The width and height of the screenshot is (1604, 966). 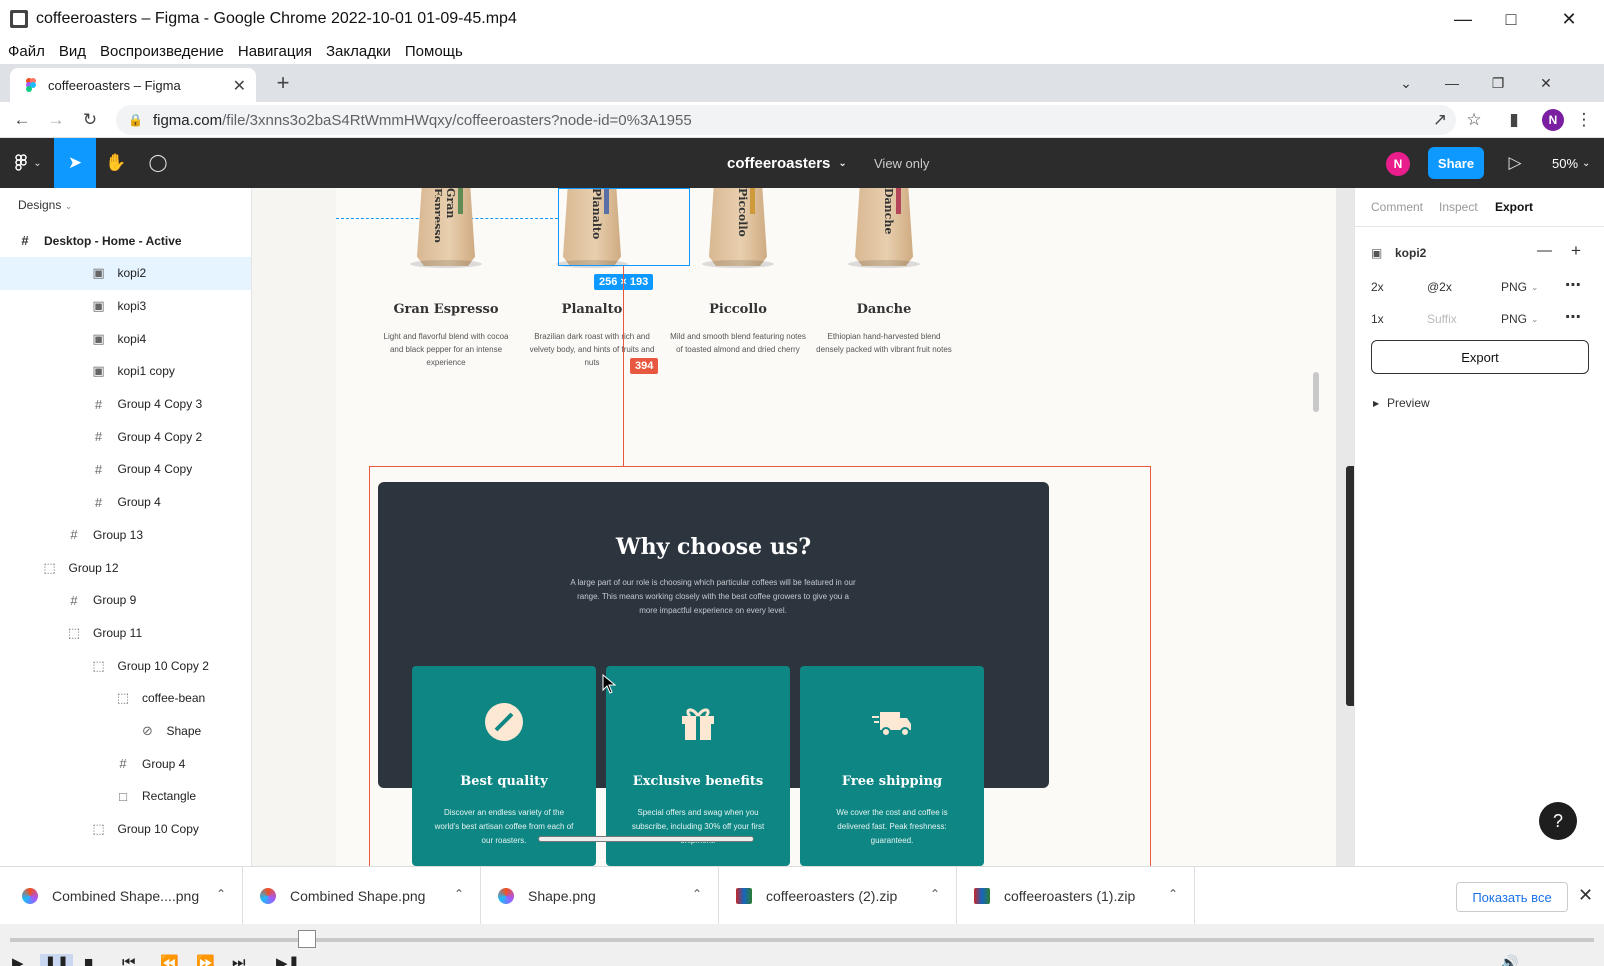 I want to click on share-button: Share, so click(x=1456, y=163).